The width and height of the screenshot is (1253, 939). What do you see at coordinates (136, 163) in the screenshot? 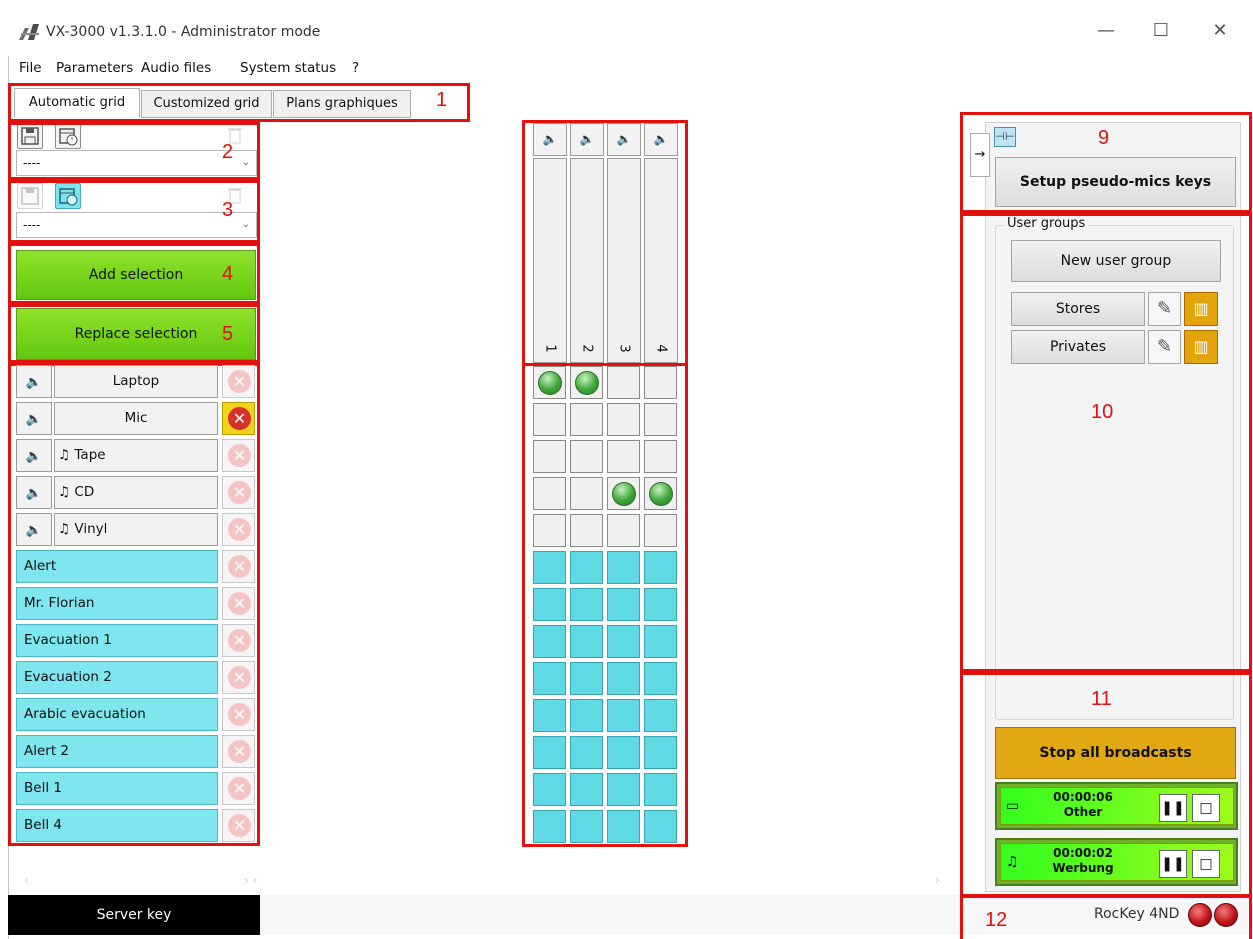
I see `preset-combo-1: ---- ⌄` at bounding box center [136, 163].